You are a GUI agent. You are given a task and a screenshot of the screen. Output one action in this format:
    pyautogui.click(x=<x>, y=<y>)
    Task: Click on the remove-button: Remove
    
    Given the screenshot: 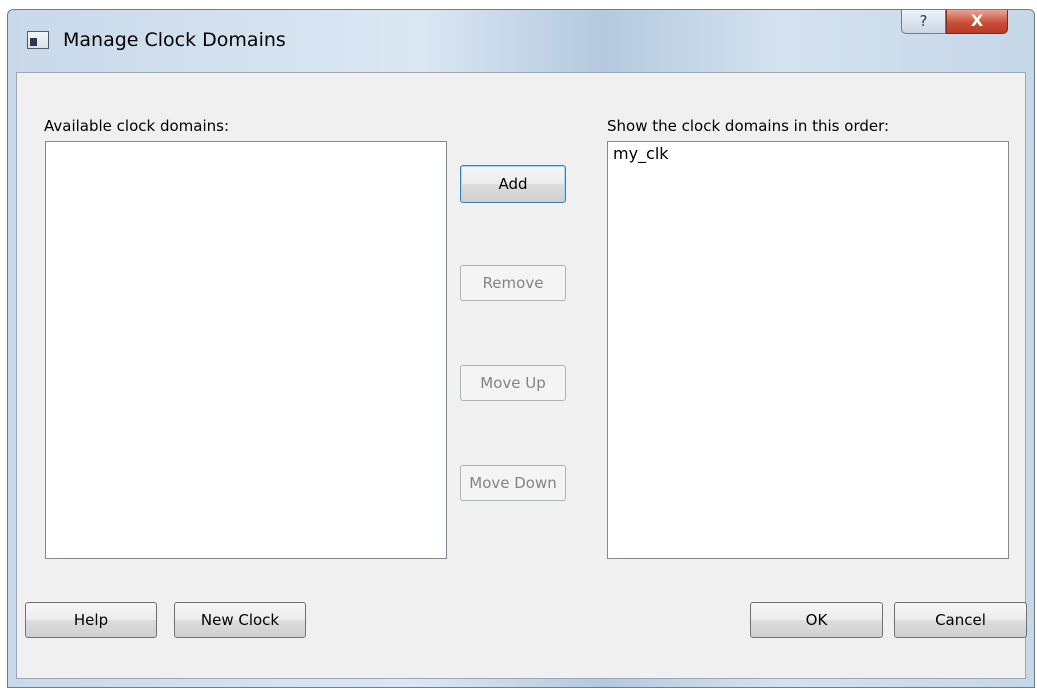 What is the action you would take?
    pyautogui.click(x=513, y=283)
    